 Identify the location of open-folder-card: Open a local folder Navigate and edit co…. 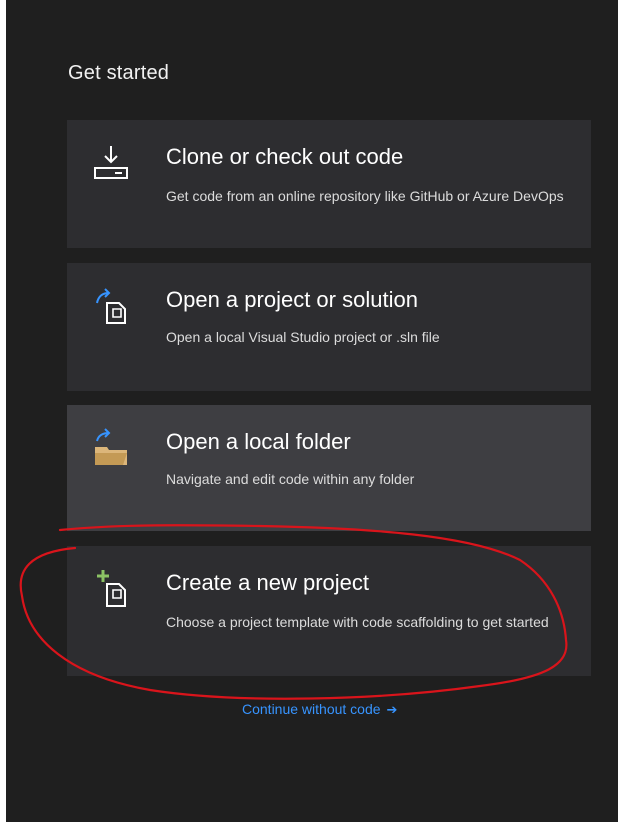
(329, 468).